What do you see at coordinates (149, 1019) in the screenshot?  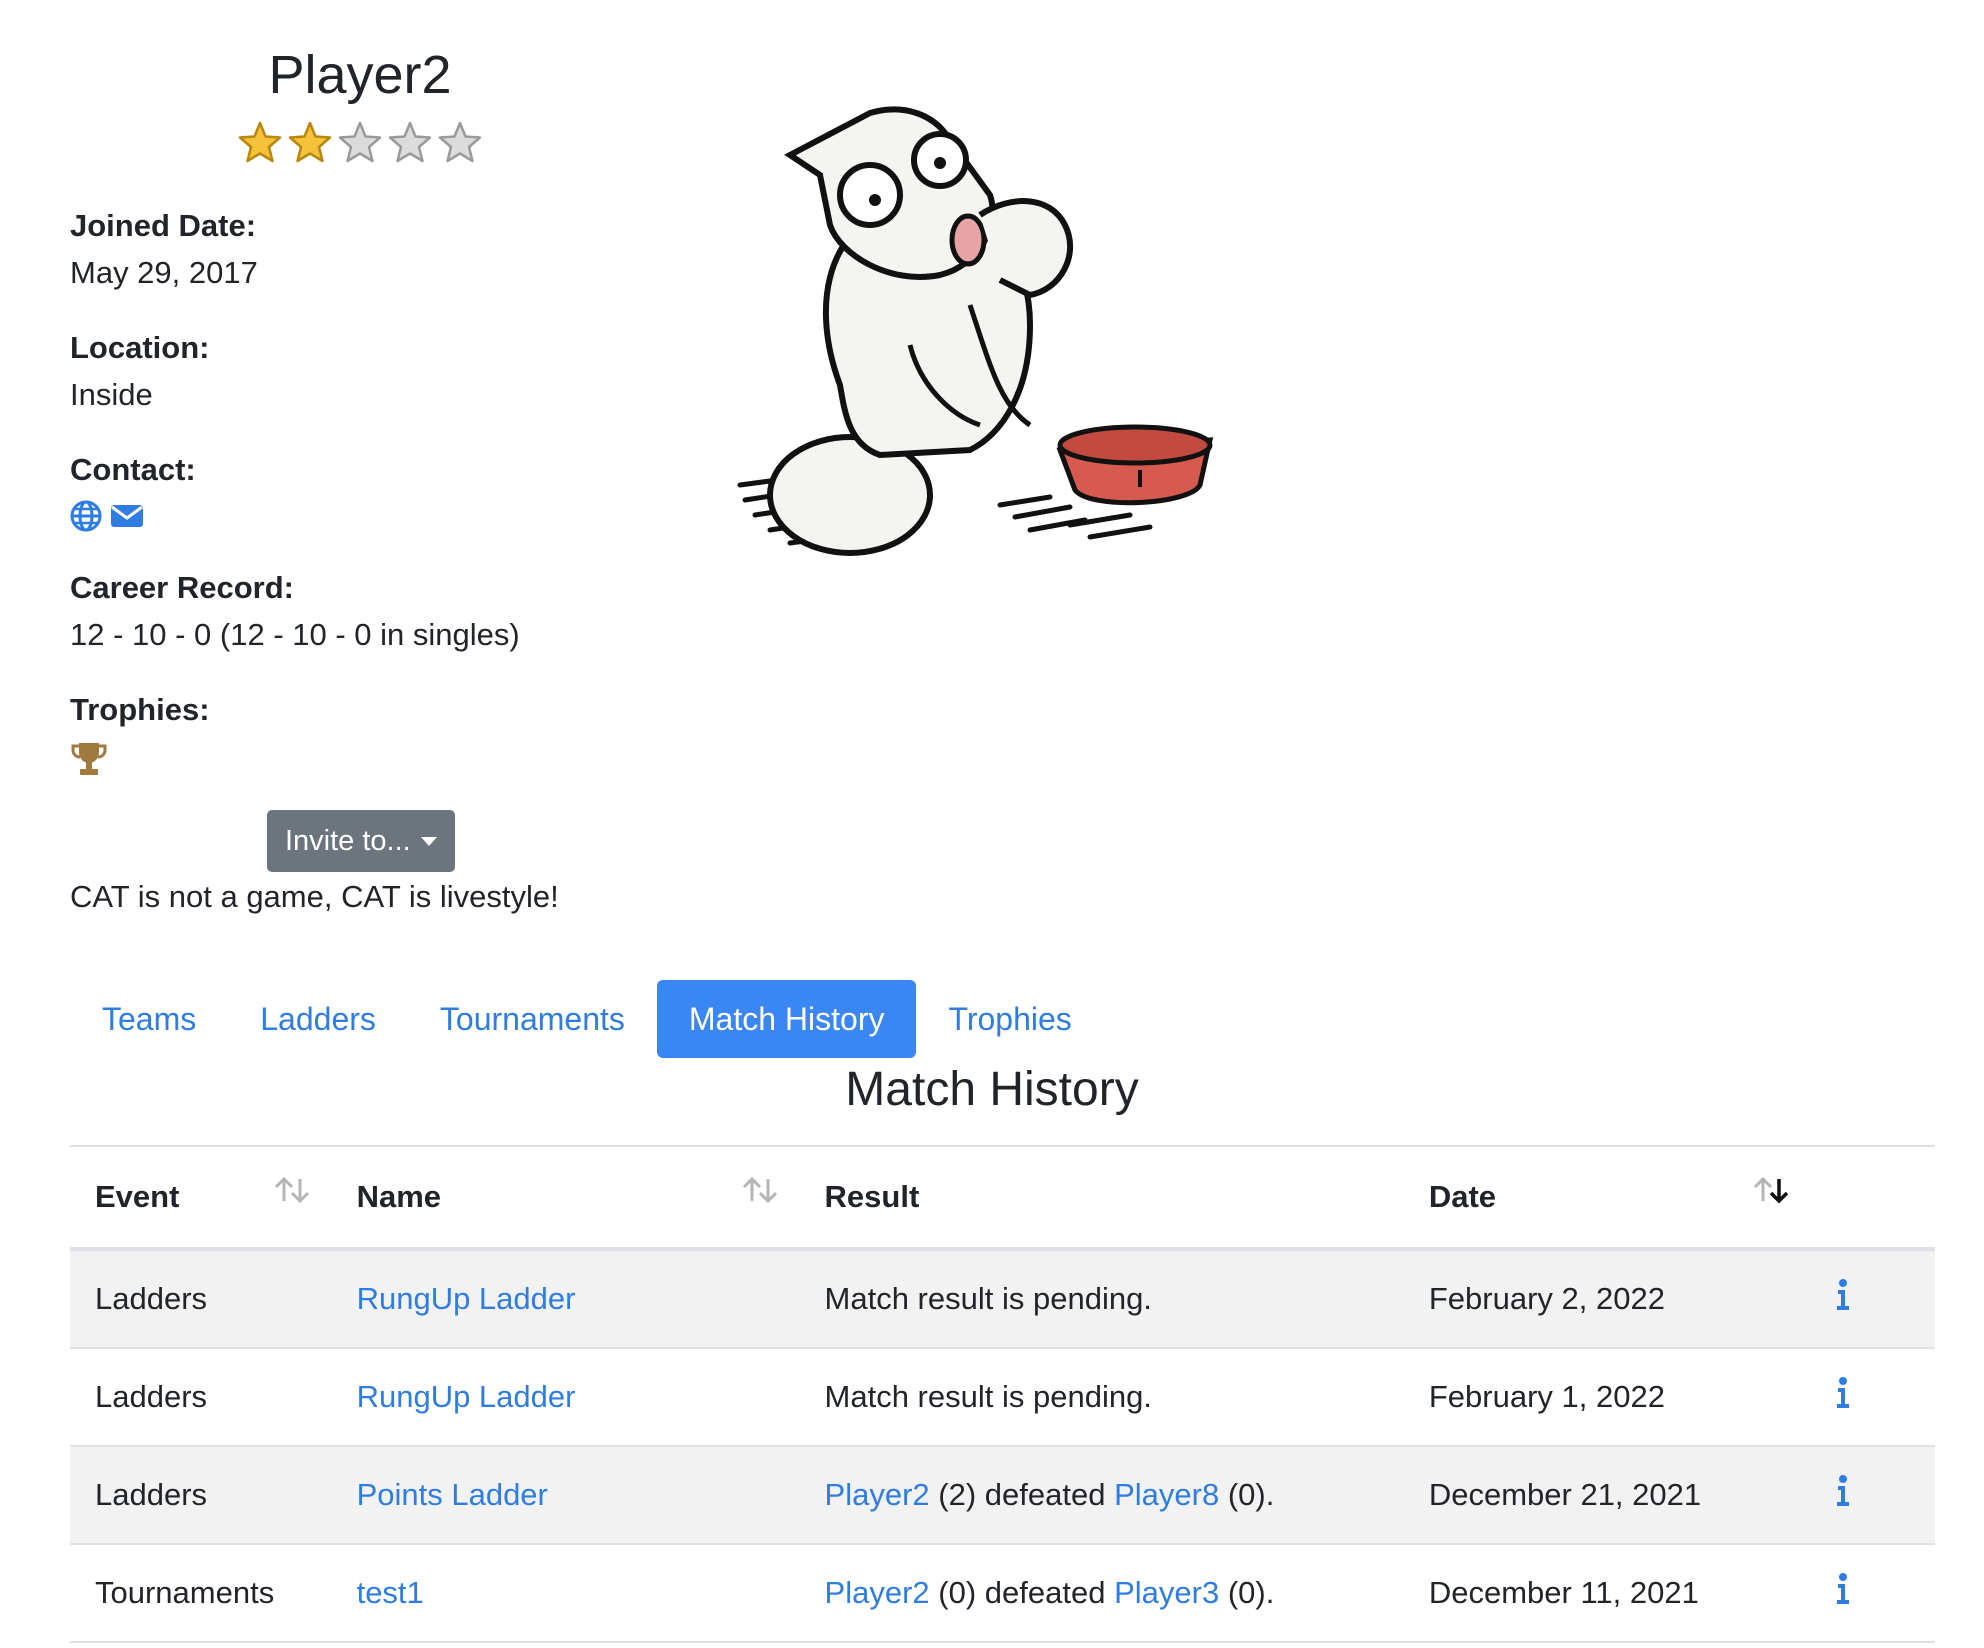 I see `tab-teams: Teams` at bounding box center [149, 1019].